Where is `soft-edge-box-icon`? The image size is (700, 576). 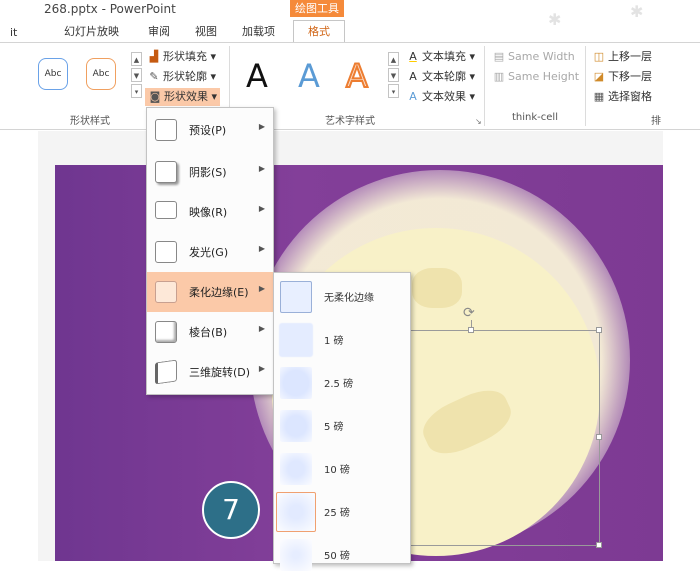 soft-edge-box-icon is located at coordinates (166, 292).